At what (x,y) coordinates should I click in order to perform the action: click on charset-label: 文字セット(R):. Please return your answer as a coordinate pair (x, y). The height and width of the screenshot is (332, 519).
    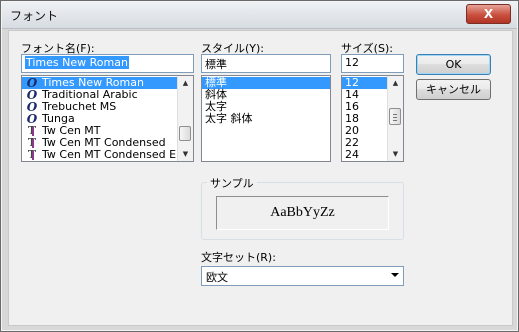
    Looking at the image, I should click on (238, 257).